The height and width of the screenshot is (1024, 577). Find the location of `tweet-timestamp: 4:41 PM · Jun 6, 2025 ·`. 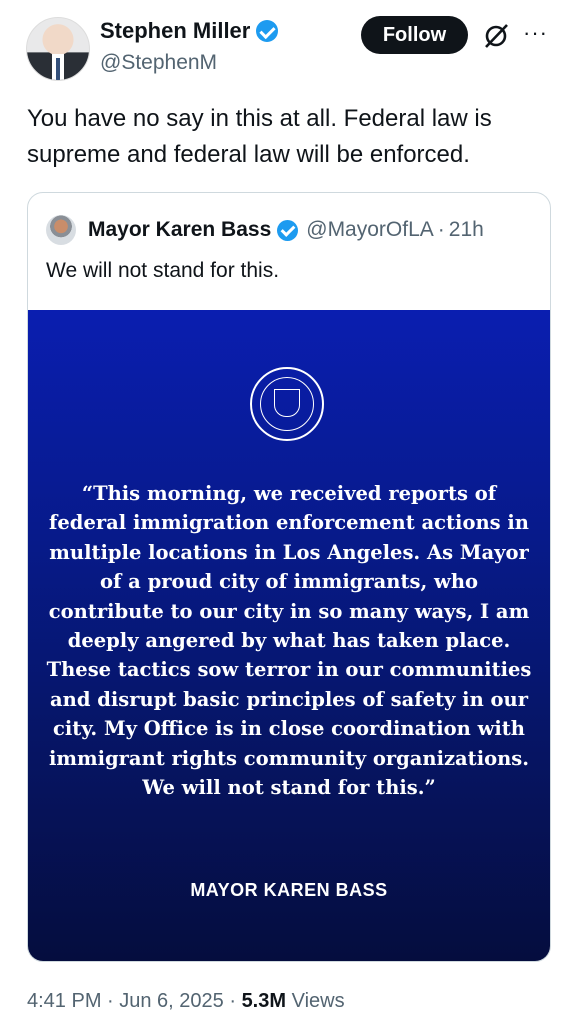

tweet-timestamp: 4:41 PM · Jun 6, 2025 · is located at coordinates (134, 1001).